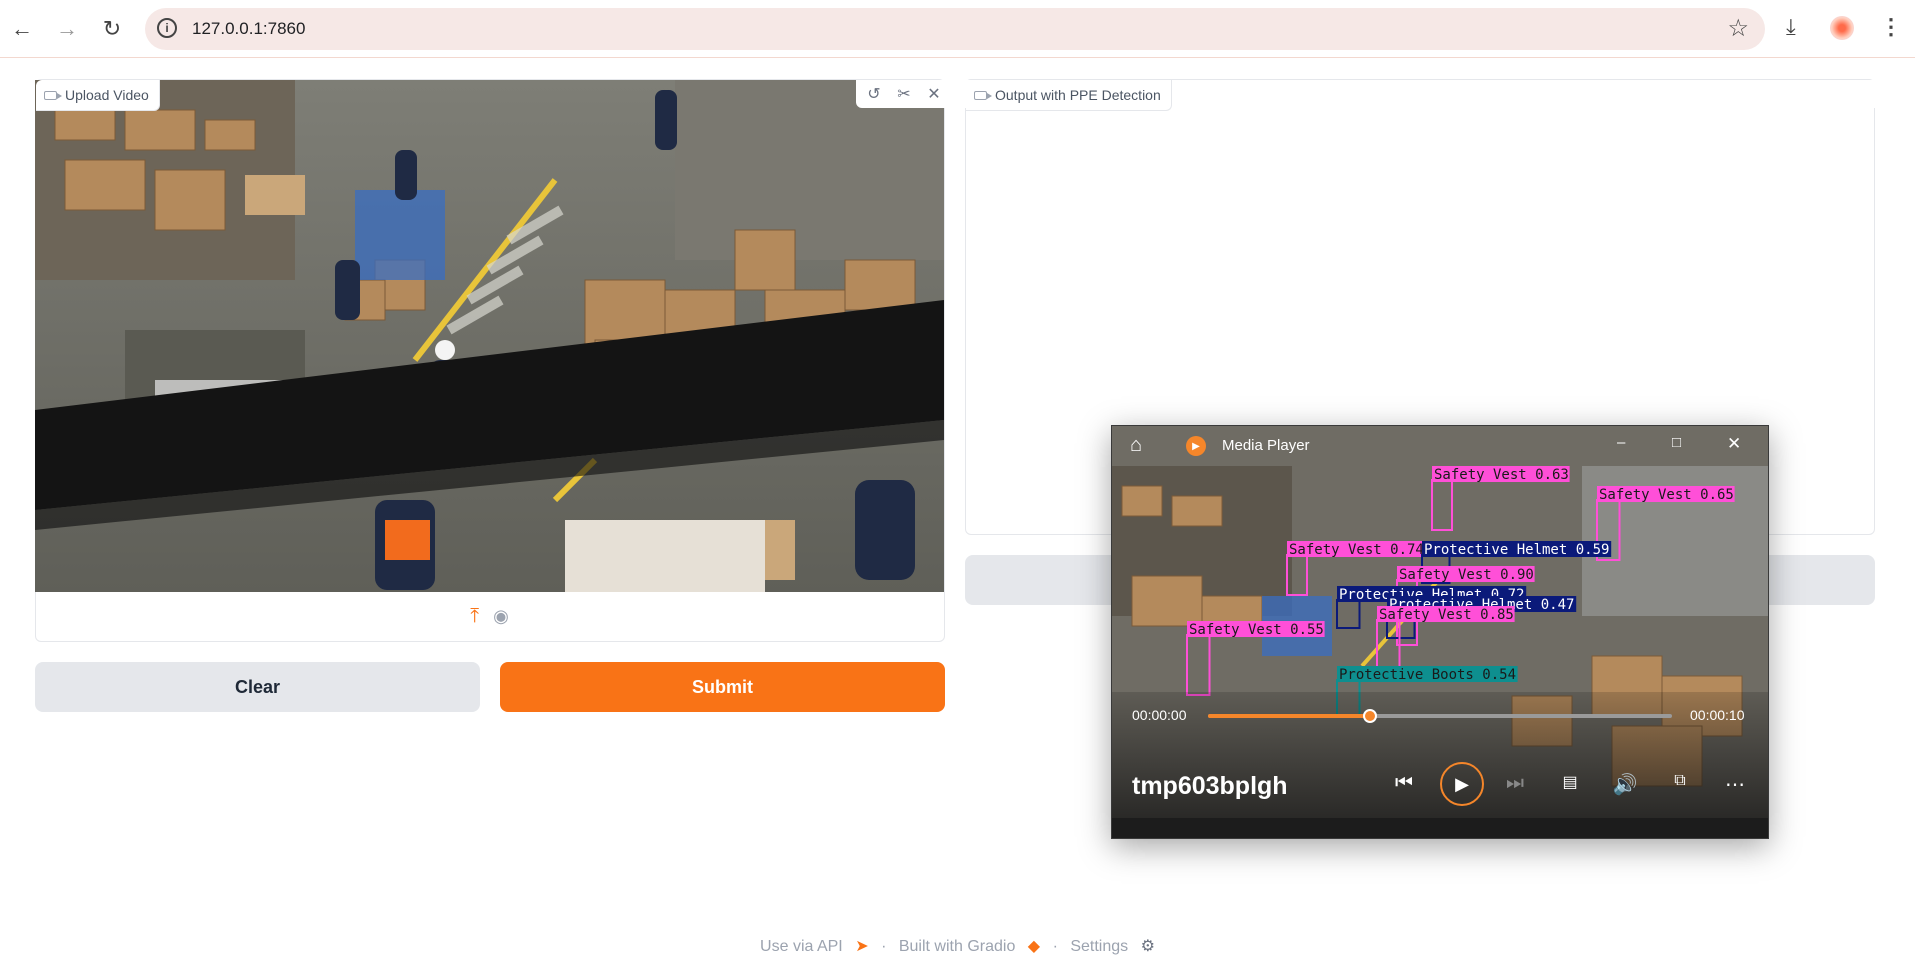 The height and width of the screenshot is (972, 1915). What do you see at coordinates (107, 95) in the screenshot?
I see `input-video-label-text: Upload Video` at bounding box center [107, 95].